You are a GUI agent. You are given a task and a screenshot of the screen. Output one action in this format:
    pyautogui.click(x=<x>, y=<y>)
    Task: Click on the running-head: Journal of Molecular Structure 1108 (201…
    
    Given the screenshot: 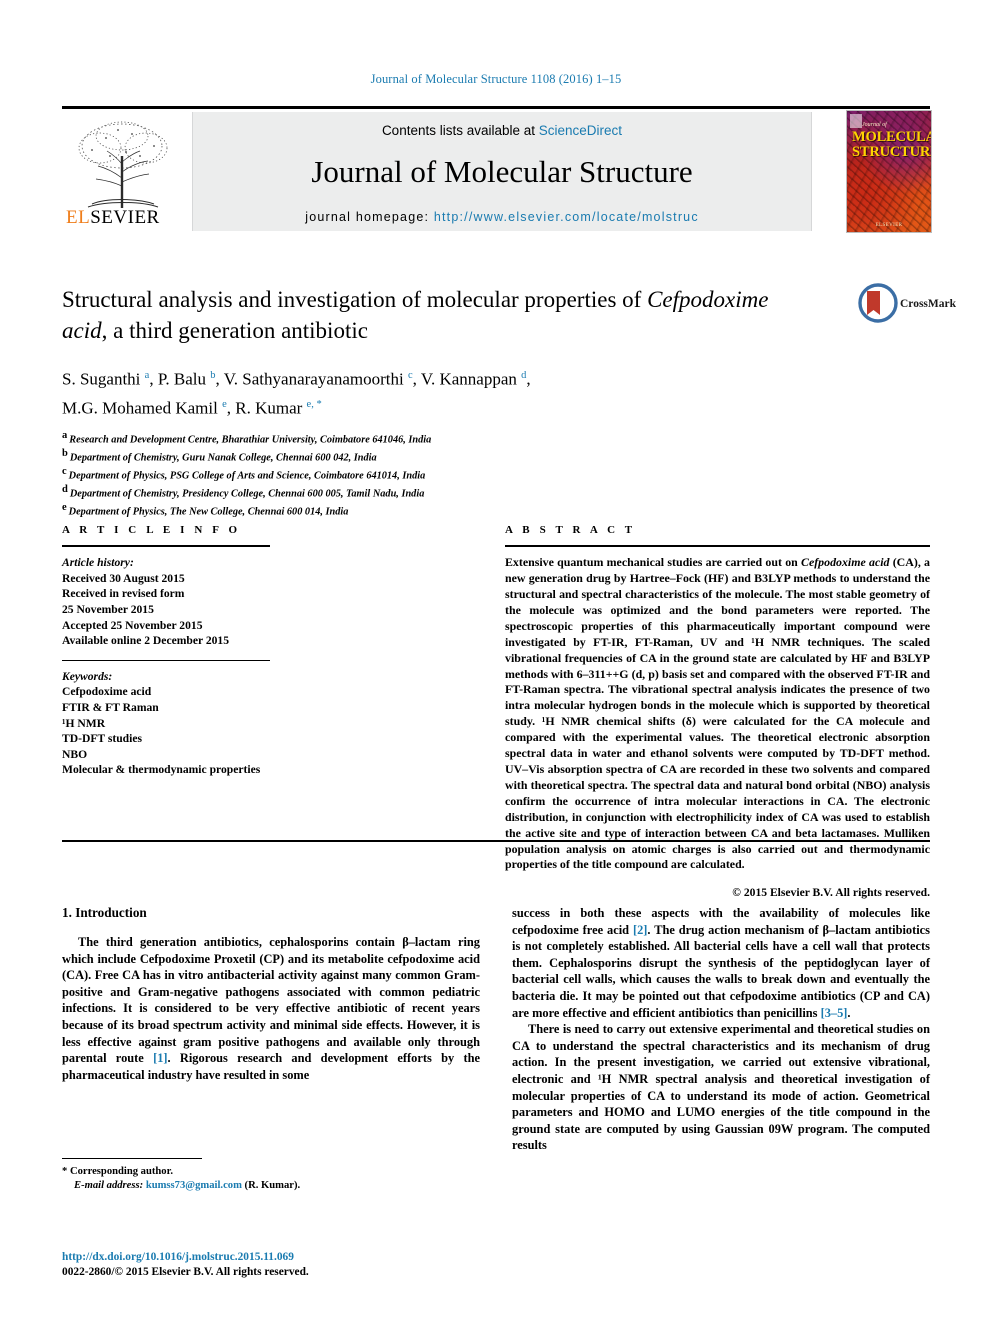 What is the action you would take?
    pyautogui.click(x=496, y=79)
    